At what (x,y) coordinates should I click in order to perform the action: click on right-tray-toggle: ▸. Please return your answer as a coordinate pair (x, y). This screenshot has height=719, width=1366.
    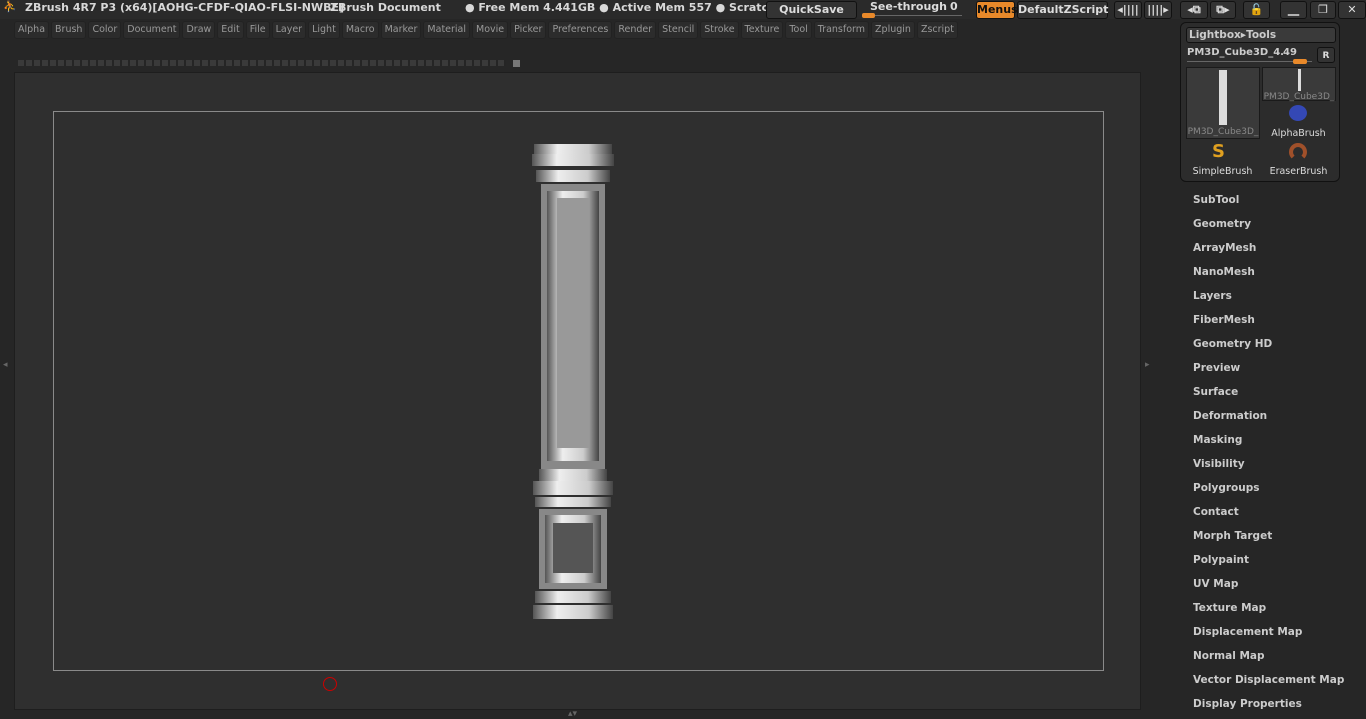
    Looking at the image, I should click on (1147, 365).